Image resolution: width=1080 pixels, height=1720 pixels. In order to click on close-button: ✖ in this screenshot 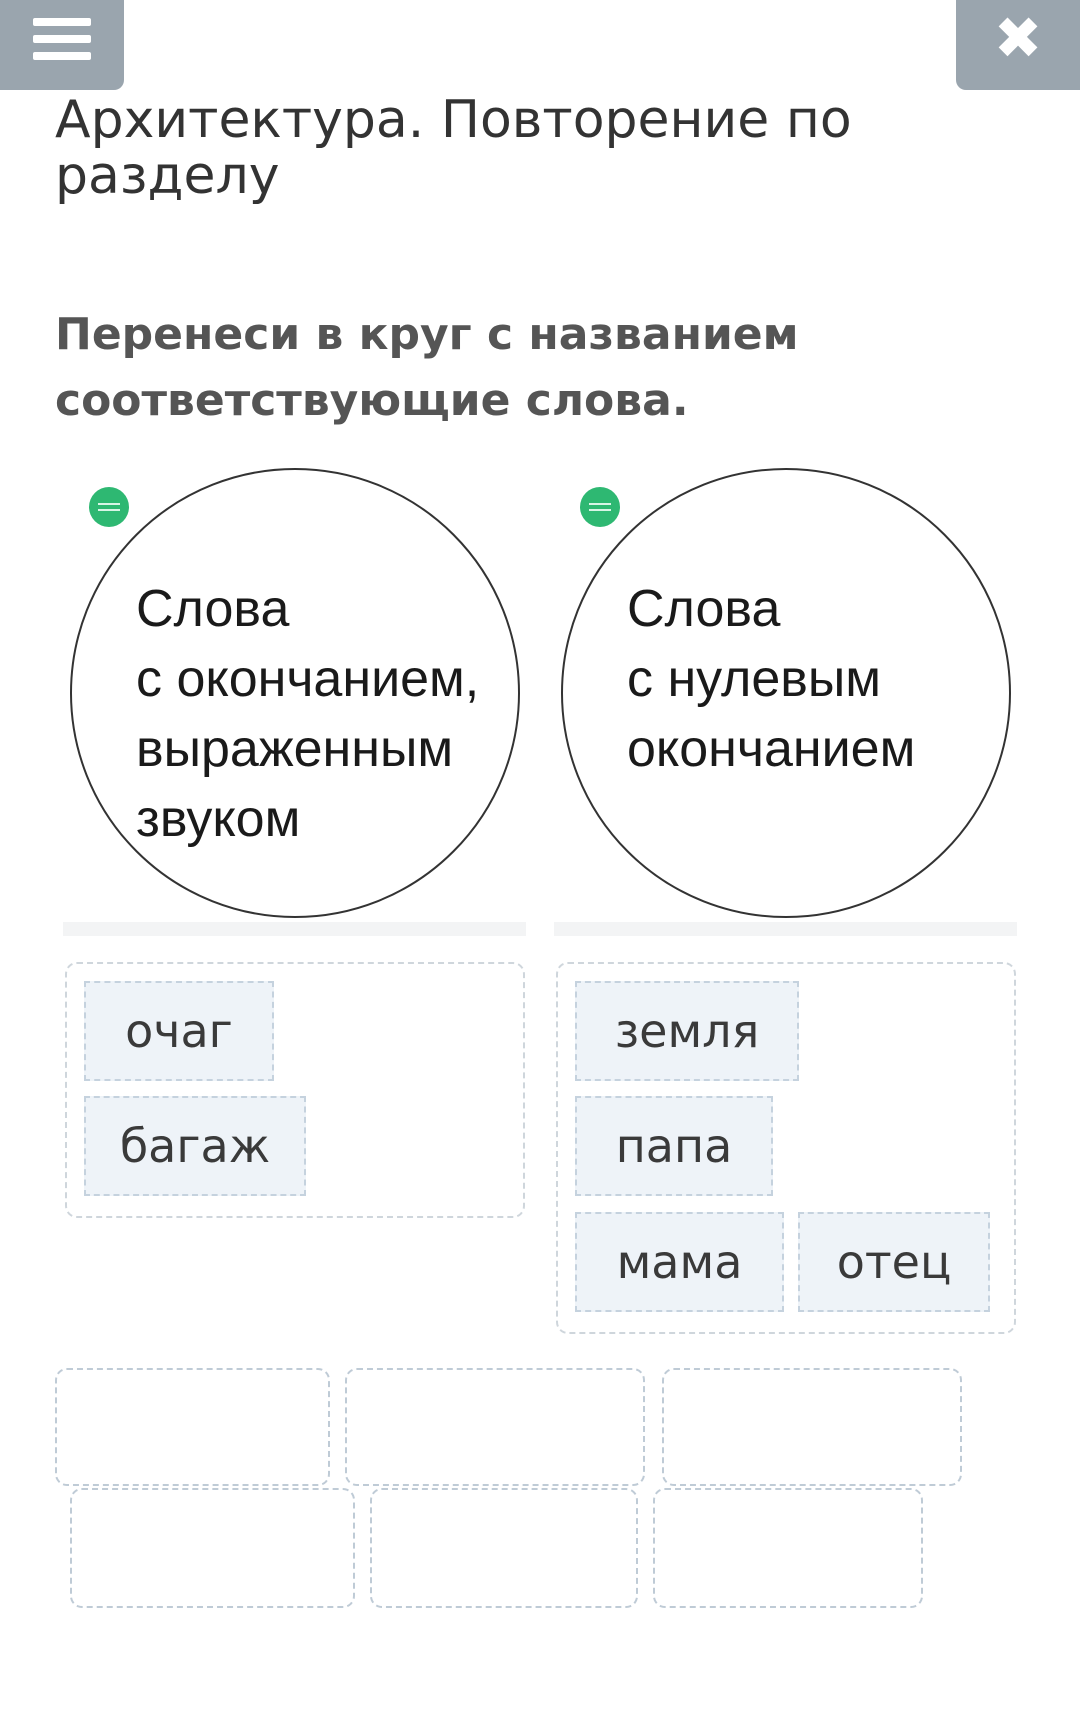, I will do `click(1018, 45)`.